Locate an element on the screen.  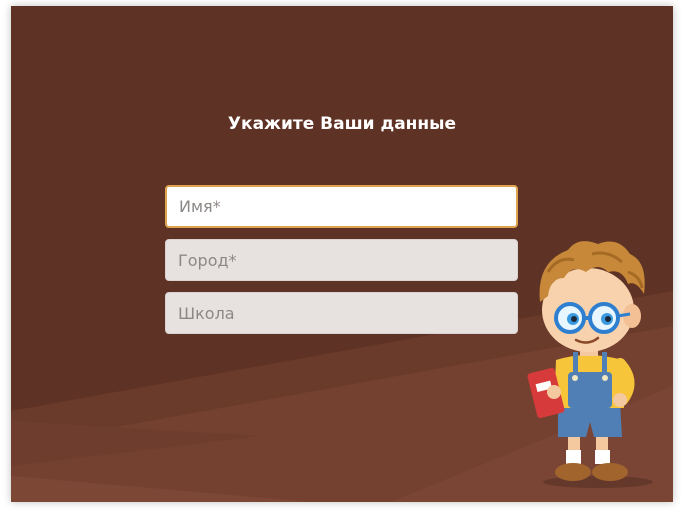
form-title: Укажите Ваши данные is located at coordinates (342, 124).